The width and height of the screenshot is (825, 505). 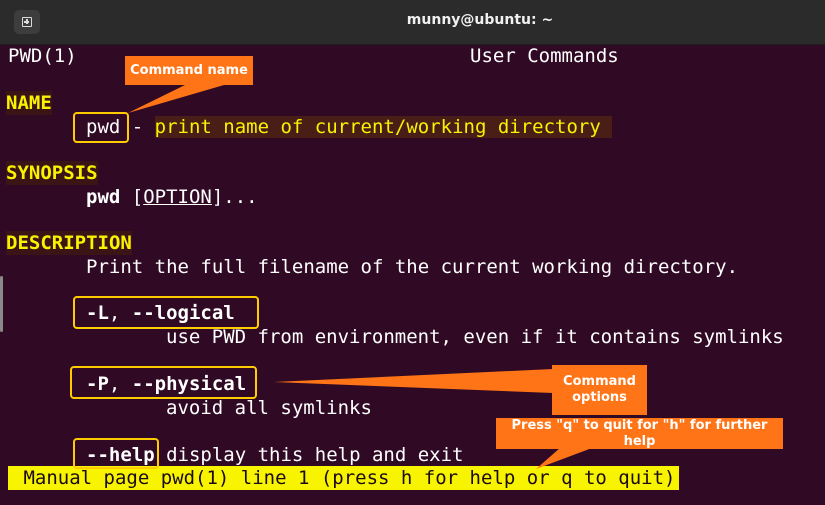 What do you see at coordinates (189, 70) in the screenshot?
I see `callout-command-name: Command name` at bounding box center [189, 70].